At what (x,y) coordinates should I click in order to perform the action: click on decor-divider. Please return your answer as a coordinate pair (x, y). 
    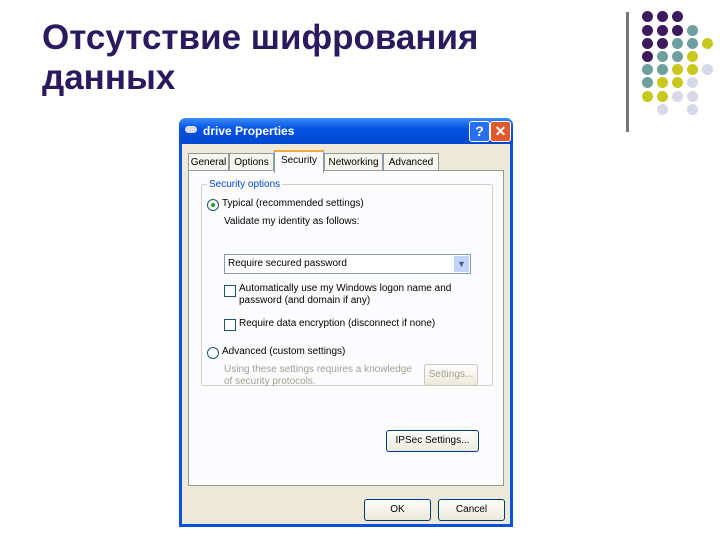
    Looking at the image, I should click on (627, 72).